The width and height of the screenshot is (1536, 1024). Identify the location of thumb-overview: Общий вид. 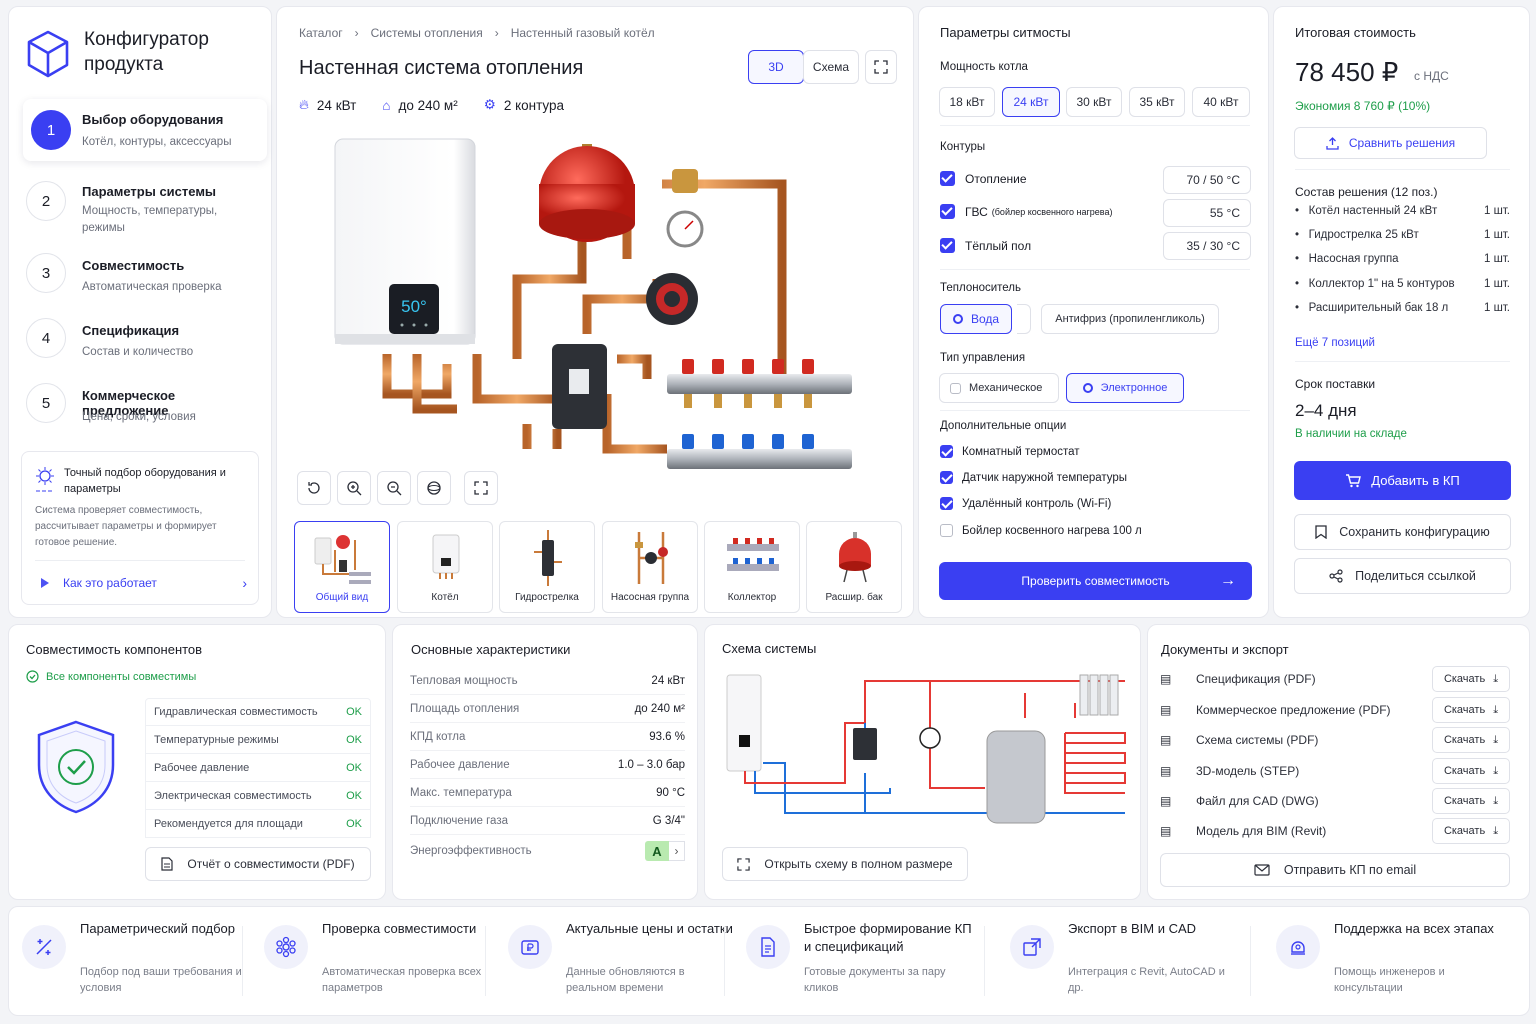
(342, 567).